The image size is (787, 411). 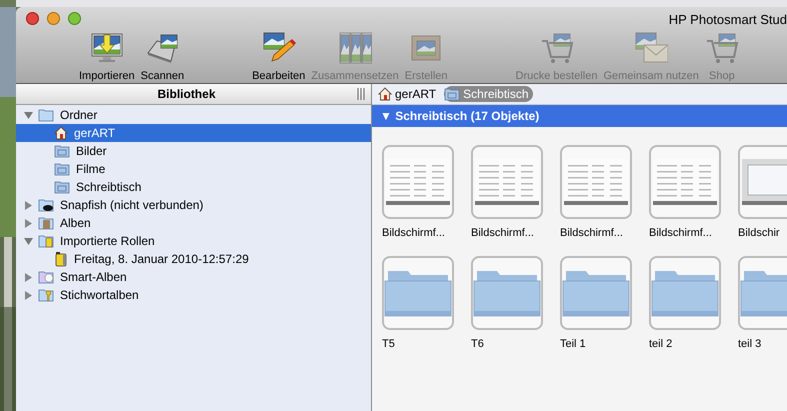 What do you see at coordinates (32, 18) in the screenshot?
I see `close-button` at bounding box center [32, 18].